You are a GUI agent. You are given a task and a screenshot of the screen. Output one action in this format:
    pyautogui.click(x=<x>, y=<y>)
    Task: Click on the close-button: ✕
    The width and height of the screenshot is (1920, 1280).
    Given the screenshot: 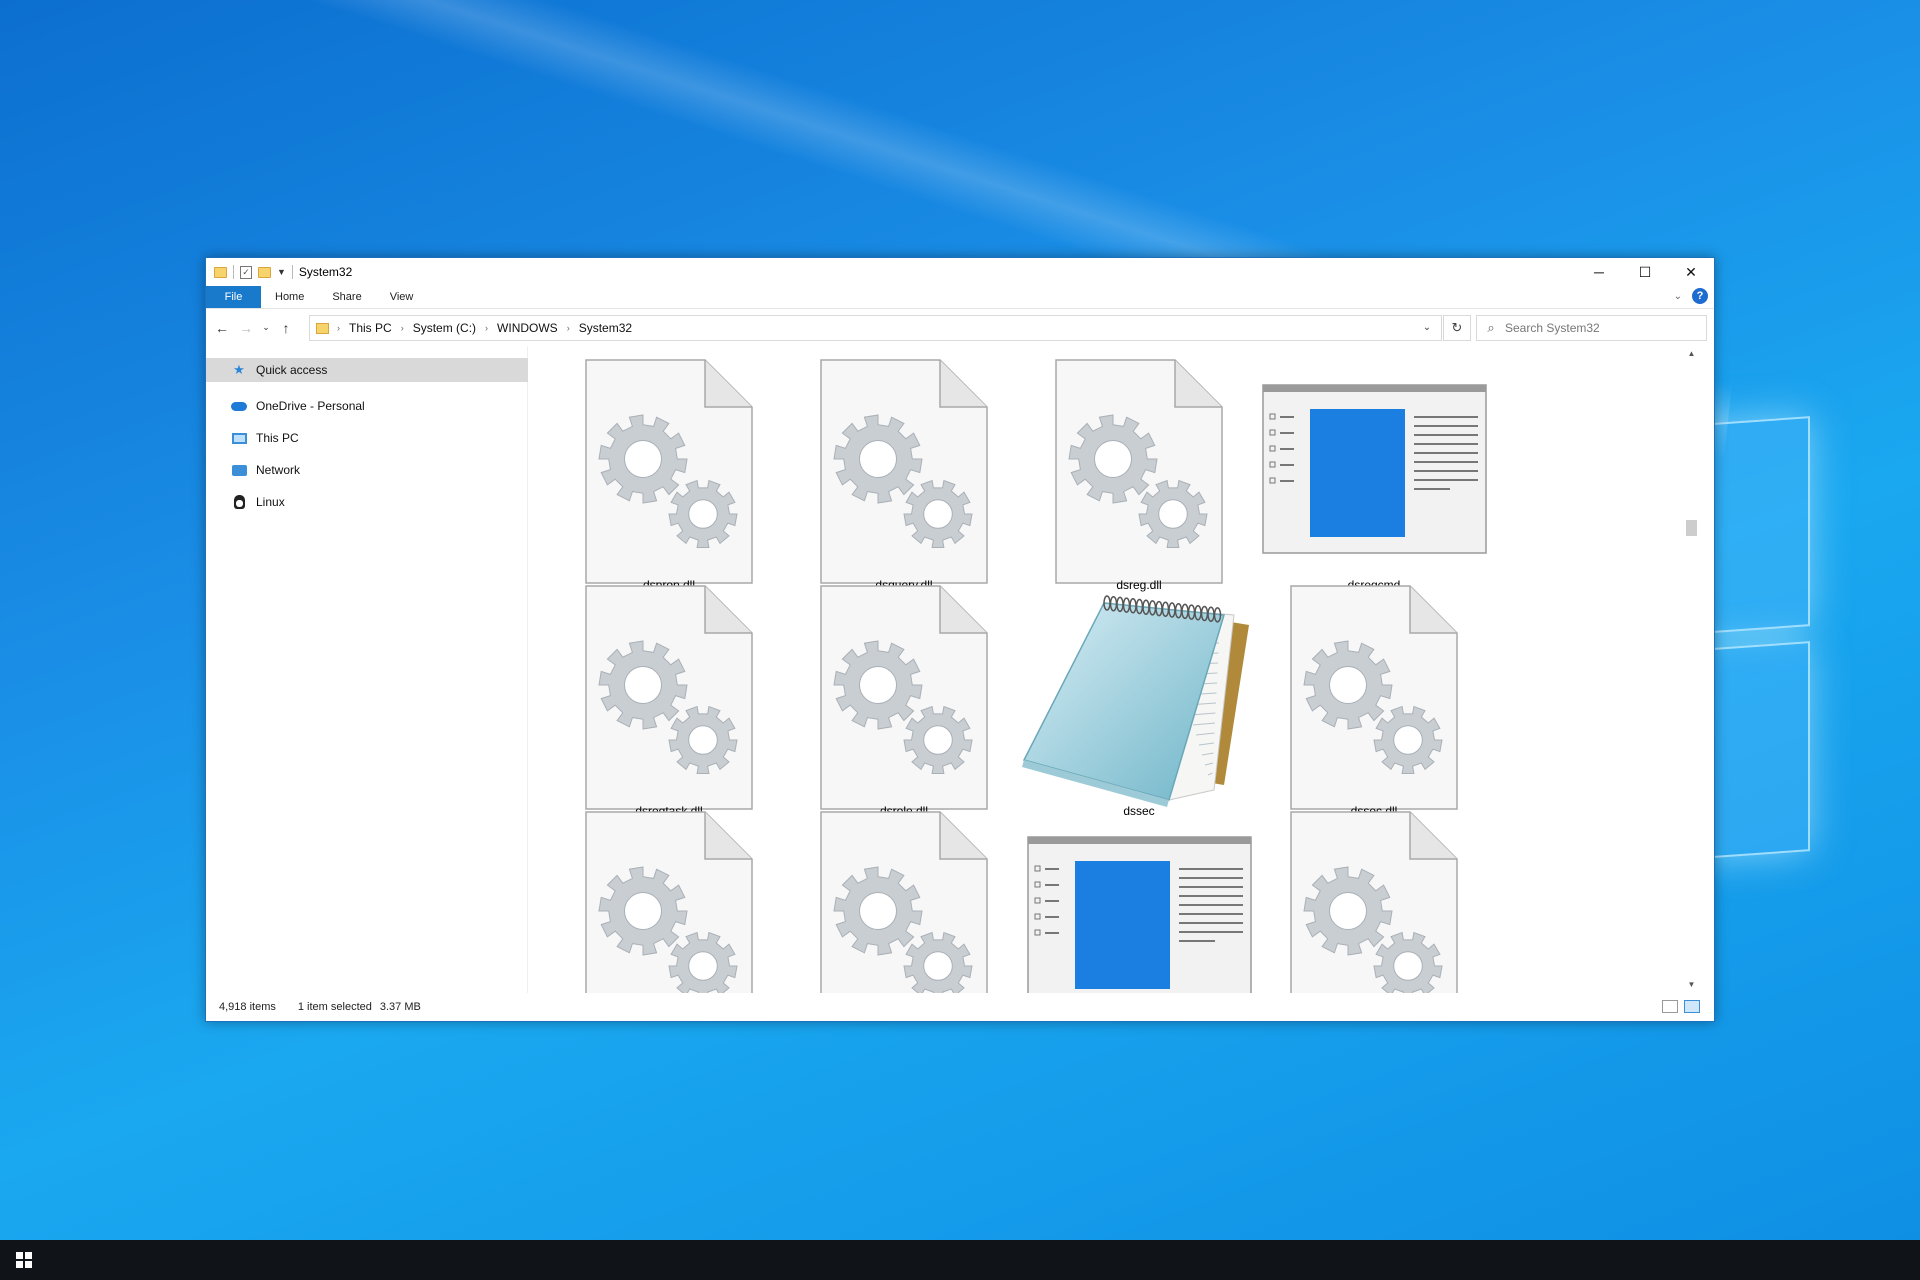 What is the action you would take?
    pyautogui.click(x=1691, y=272)
    